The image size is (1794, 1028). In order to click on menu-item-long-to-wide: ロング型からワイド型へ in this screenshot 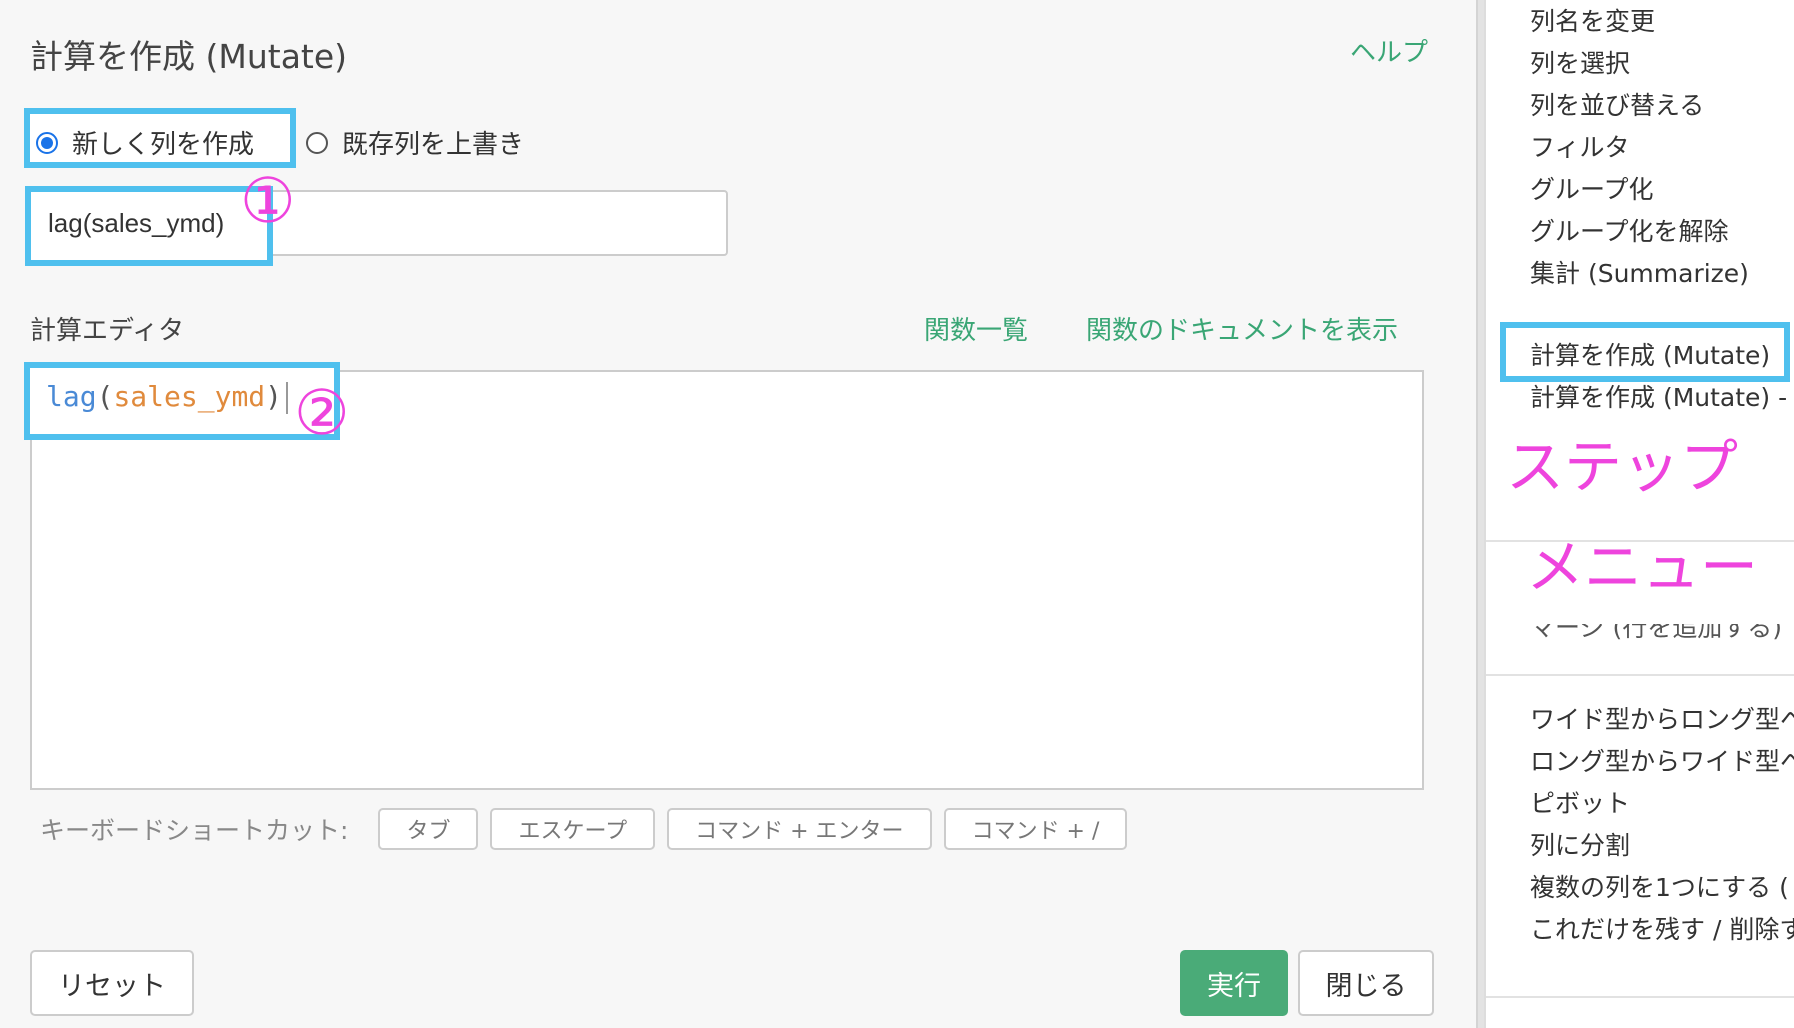, I will do `click(1662, 760)`.